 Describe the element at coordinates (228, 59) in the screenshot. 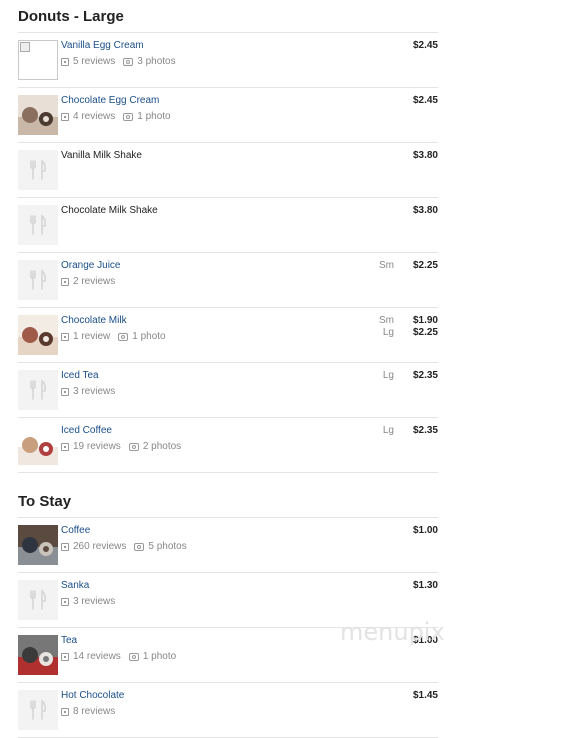

I see `menu-item-row: Vanilla Egg Cream 5 reviews 3 photos $2.45` at that location.